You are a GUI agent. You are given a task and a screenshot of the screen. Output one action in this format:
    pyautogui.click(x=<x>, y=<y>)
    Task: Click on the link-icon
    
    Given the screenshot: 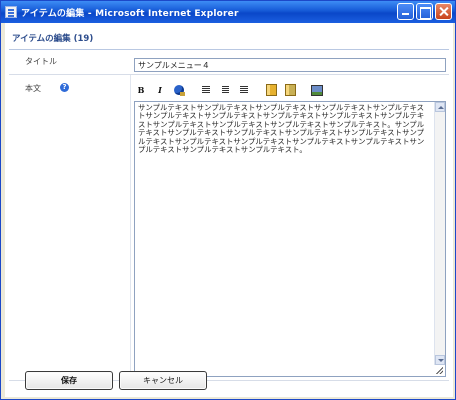 What is the action you would take?
    pyautogui.click(x=179, y=90)
    